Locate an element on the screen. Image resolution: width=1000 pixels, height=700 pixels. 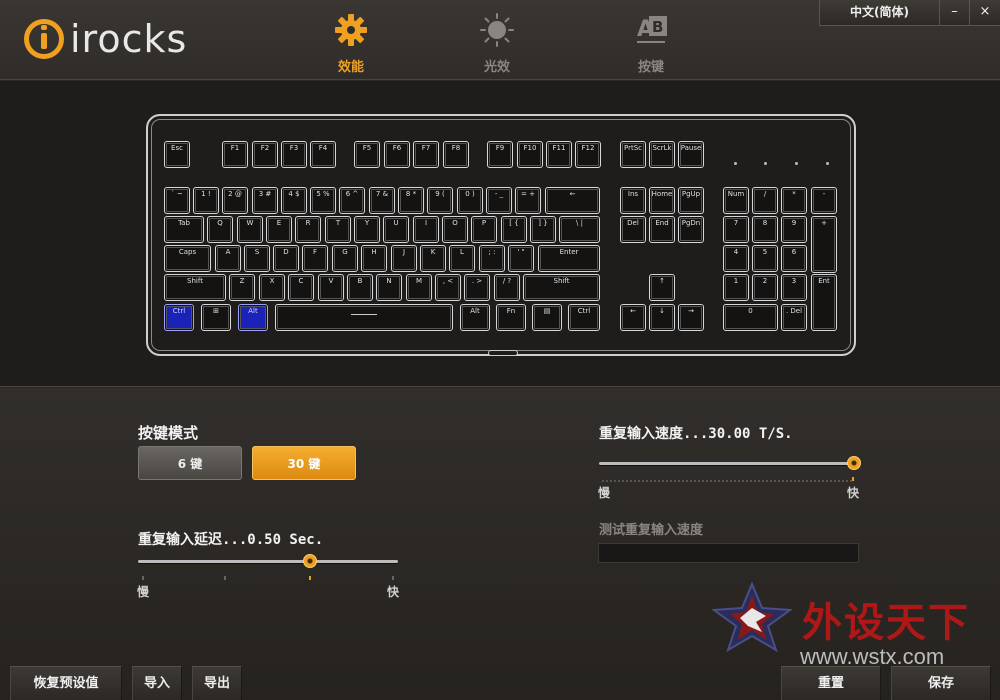
key-f: F is located at coordinates (315, 258).